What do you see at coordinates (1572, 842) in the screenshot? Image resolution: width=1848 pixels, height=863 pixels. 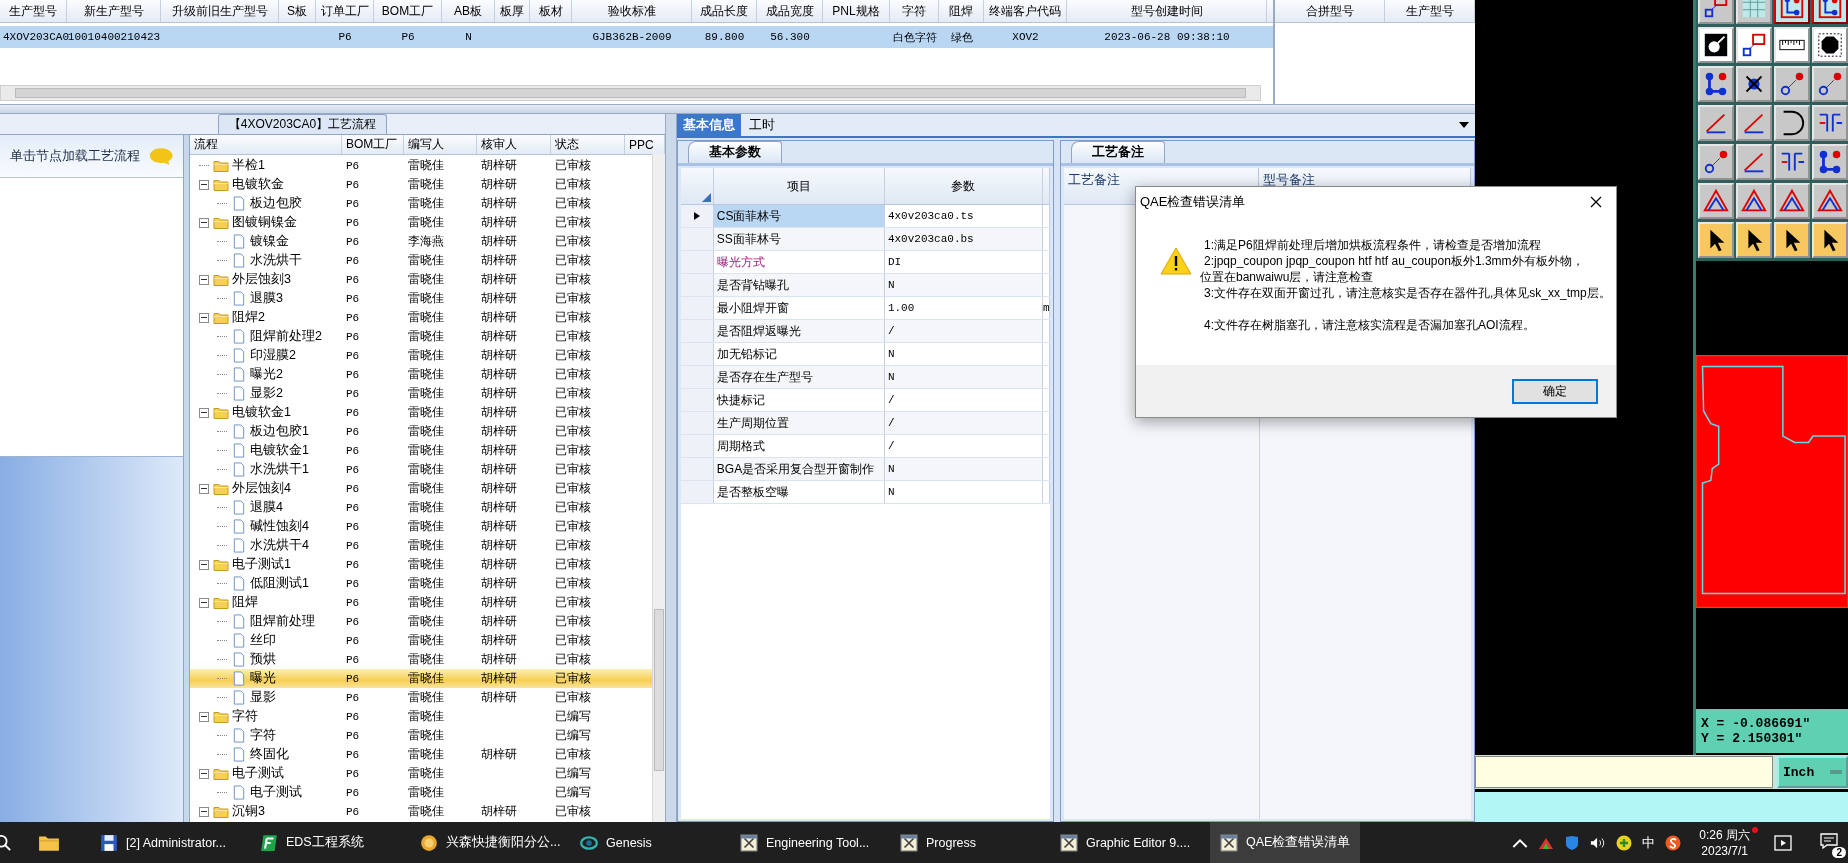 I see `shield-icon` at bounding box center [1572, 842].